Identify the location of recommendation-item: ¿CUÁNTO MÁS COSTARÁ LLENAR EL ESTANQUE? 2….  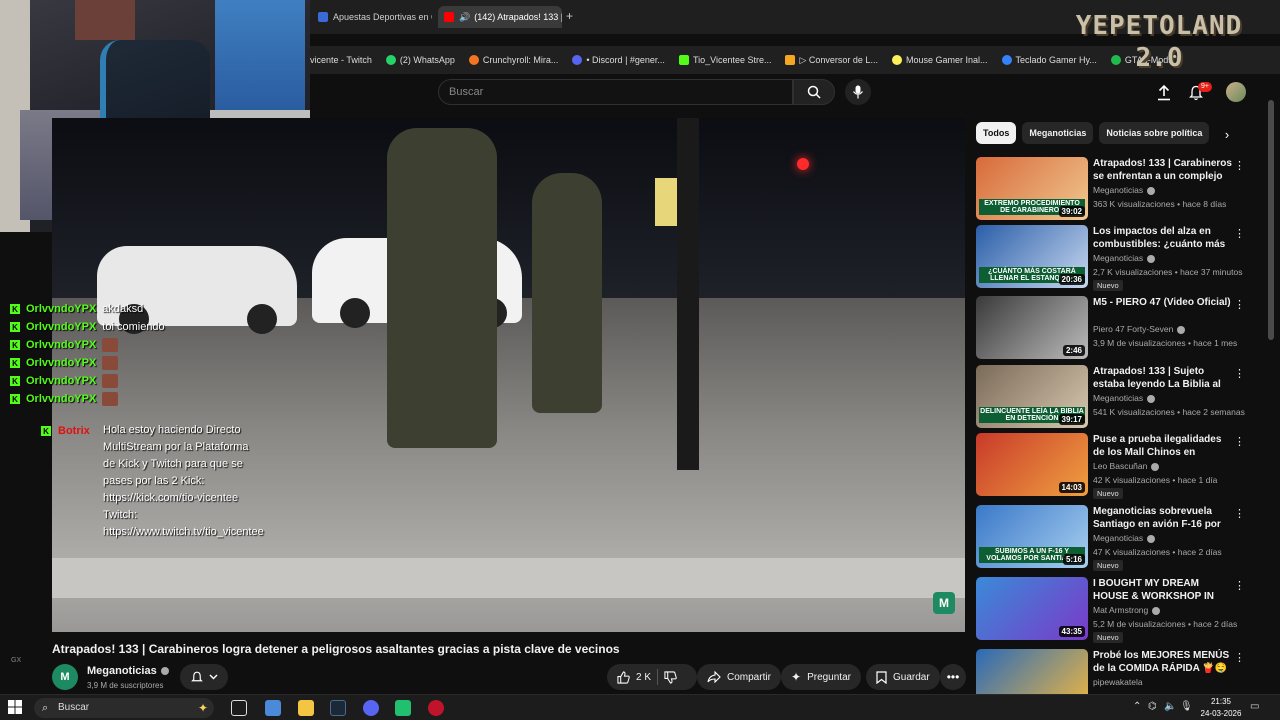
(1111, 258).